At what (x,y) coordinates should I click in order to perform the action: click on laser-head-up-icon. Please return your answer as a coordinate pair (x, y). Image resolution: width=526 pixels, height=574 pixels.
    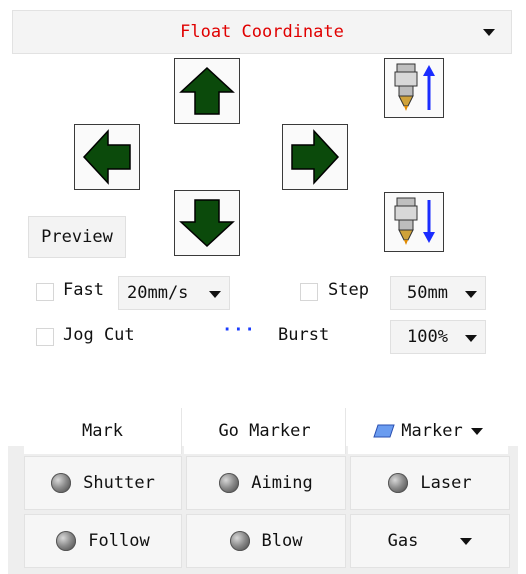
    Looking at the image, I should click on (414, 87).